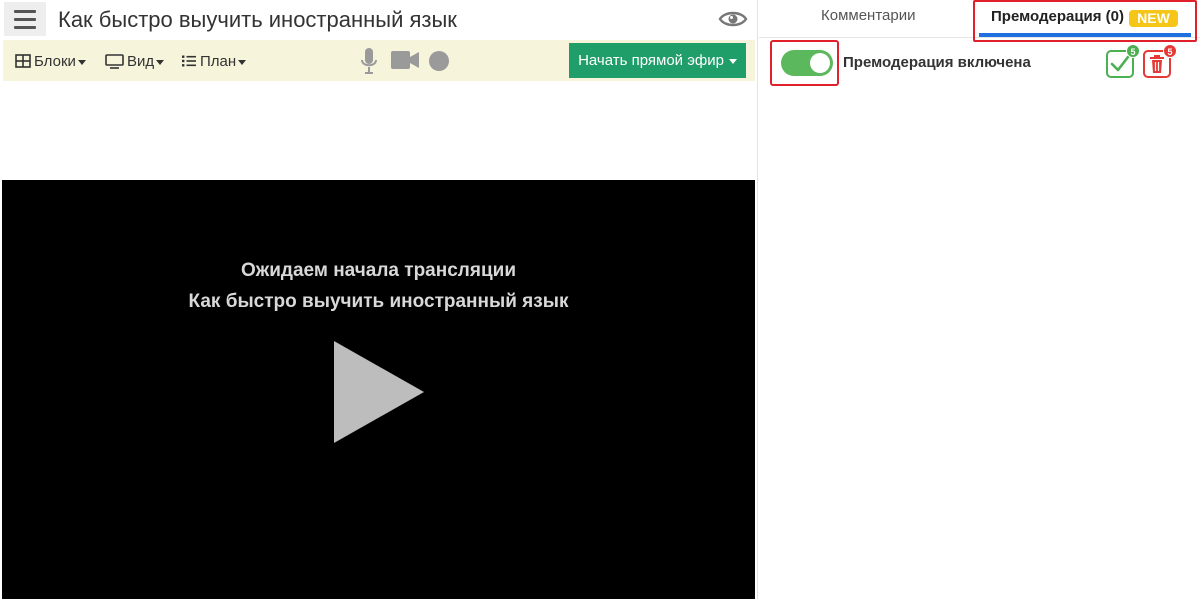  Describe the element at coordinates (937, 62) in the screenshot. I see `premoderation-toggle-label: Премодерация включена` at that location.